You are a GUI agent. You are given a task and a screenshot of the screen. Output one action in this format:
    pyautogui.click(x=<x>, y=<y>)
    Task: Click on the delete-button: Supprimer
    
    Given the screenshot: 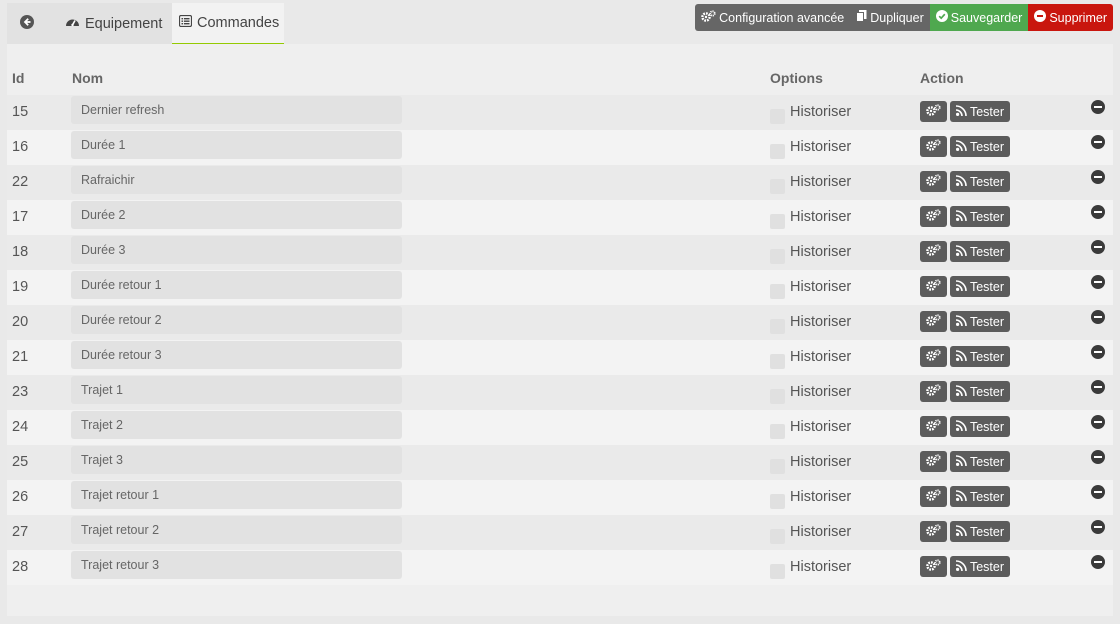 What is the action you would take?
    pyautogui.click(x=1070, y=17)
    